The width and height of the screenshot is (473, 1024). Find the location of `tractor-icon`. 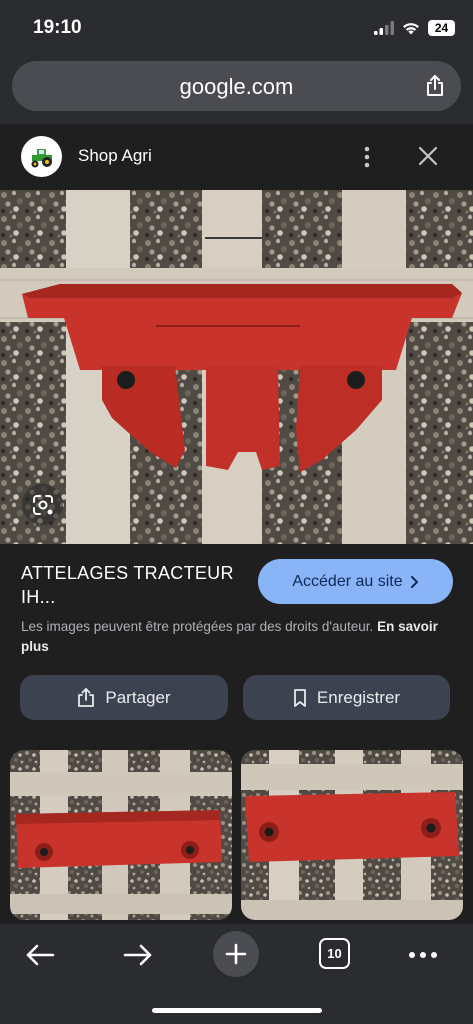

tractor-icon is located at coordinates (41, 157).